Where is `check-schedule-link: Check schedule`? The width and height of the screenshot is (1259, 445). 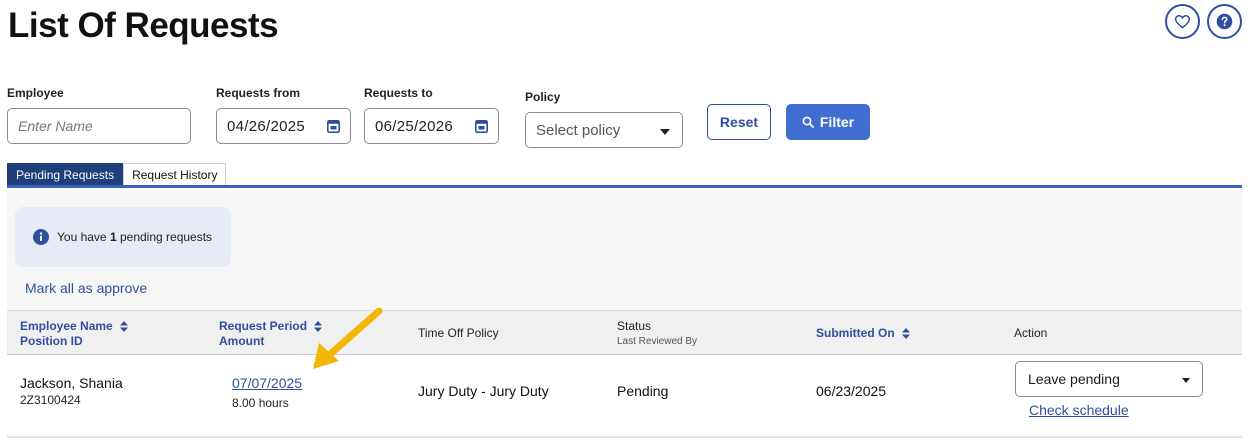
check-schedule-link: Check schedule is located at coordinates (1079, 410).